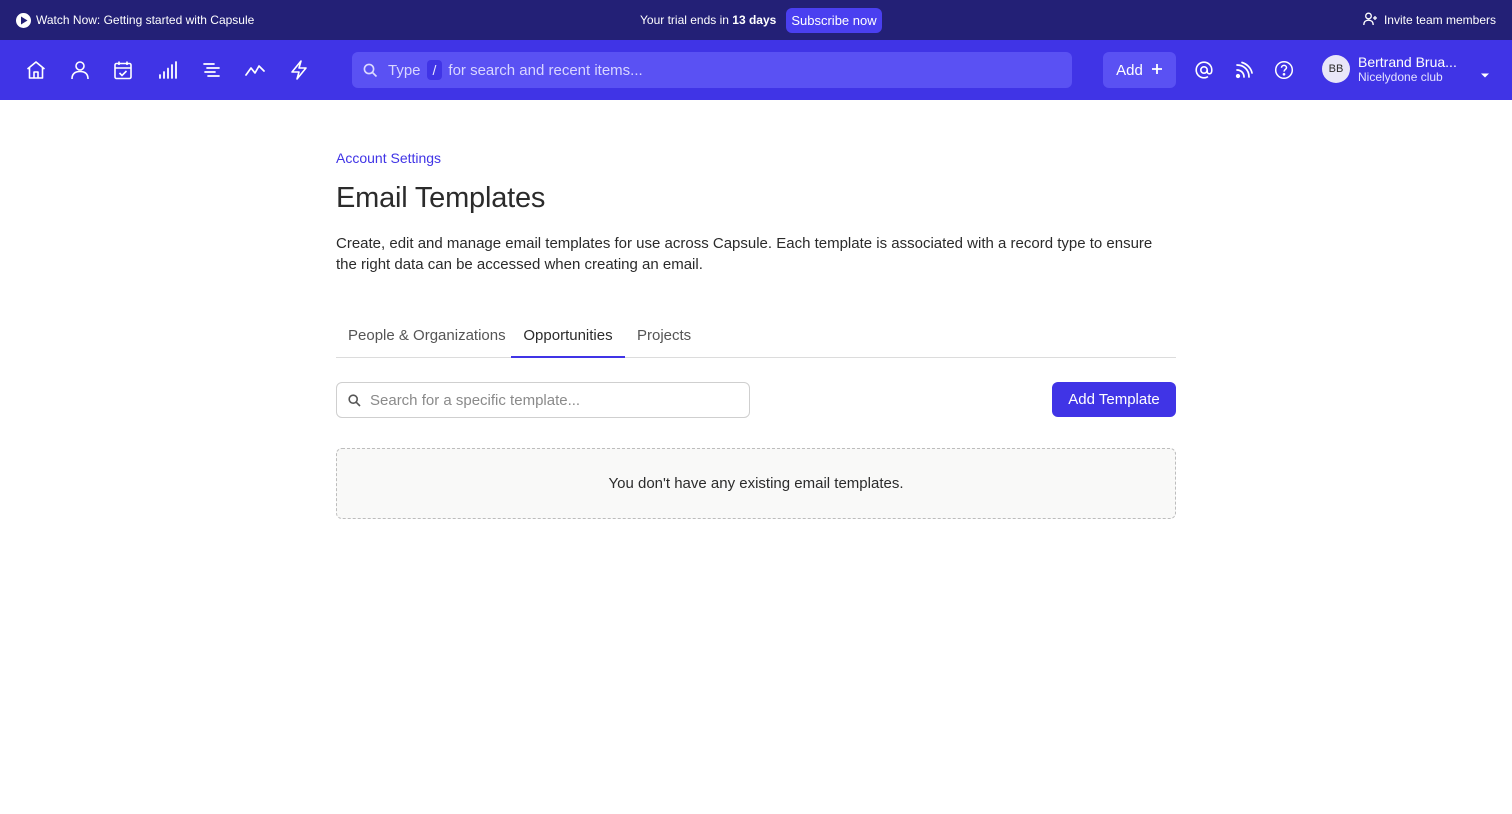 This screenshot has width=1512, height=814. Describe the element at coordinates (211, 70) in the screenshot. I see `list-icon` at that location.